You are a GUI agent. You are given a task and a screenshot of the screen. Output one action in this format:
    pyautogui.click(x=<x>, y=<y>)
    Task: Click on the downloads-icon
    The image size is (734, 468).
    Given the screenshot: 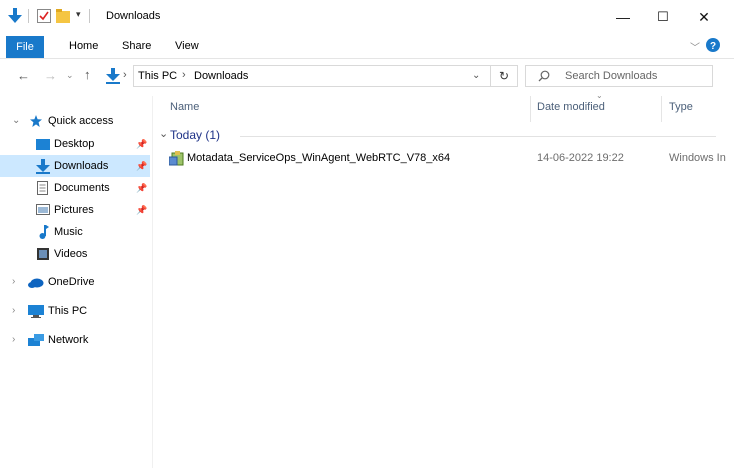 What is the action you would take?
    pyautogui.click(x=43, y=166)
    